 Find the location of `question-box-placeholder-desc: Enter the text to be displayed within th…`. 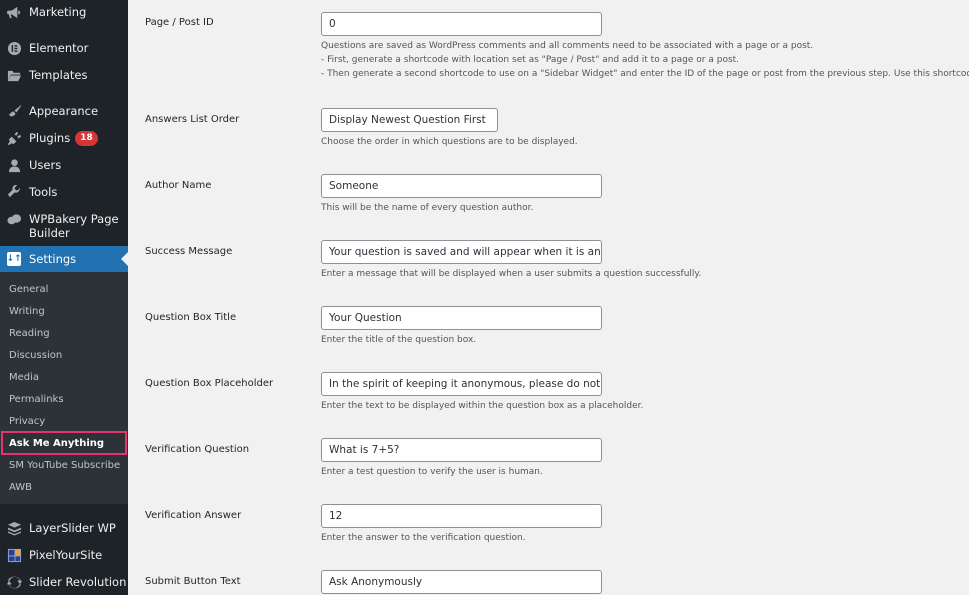

question-box-placeholder-desc: Enter the text to be displayed within th… is located at coordinates (482, 406).